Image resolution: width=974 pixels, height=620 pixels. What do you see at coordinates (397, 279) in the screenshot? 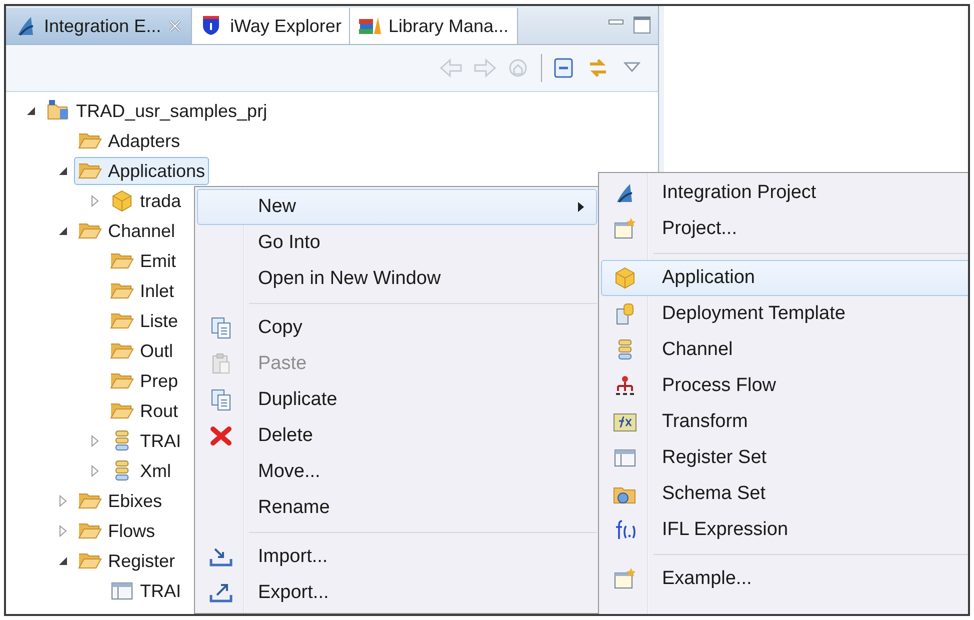
I see `menu-item: Open in New Window` at bounding box center [397, 279].